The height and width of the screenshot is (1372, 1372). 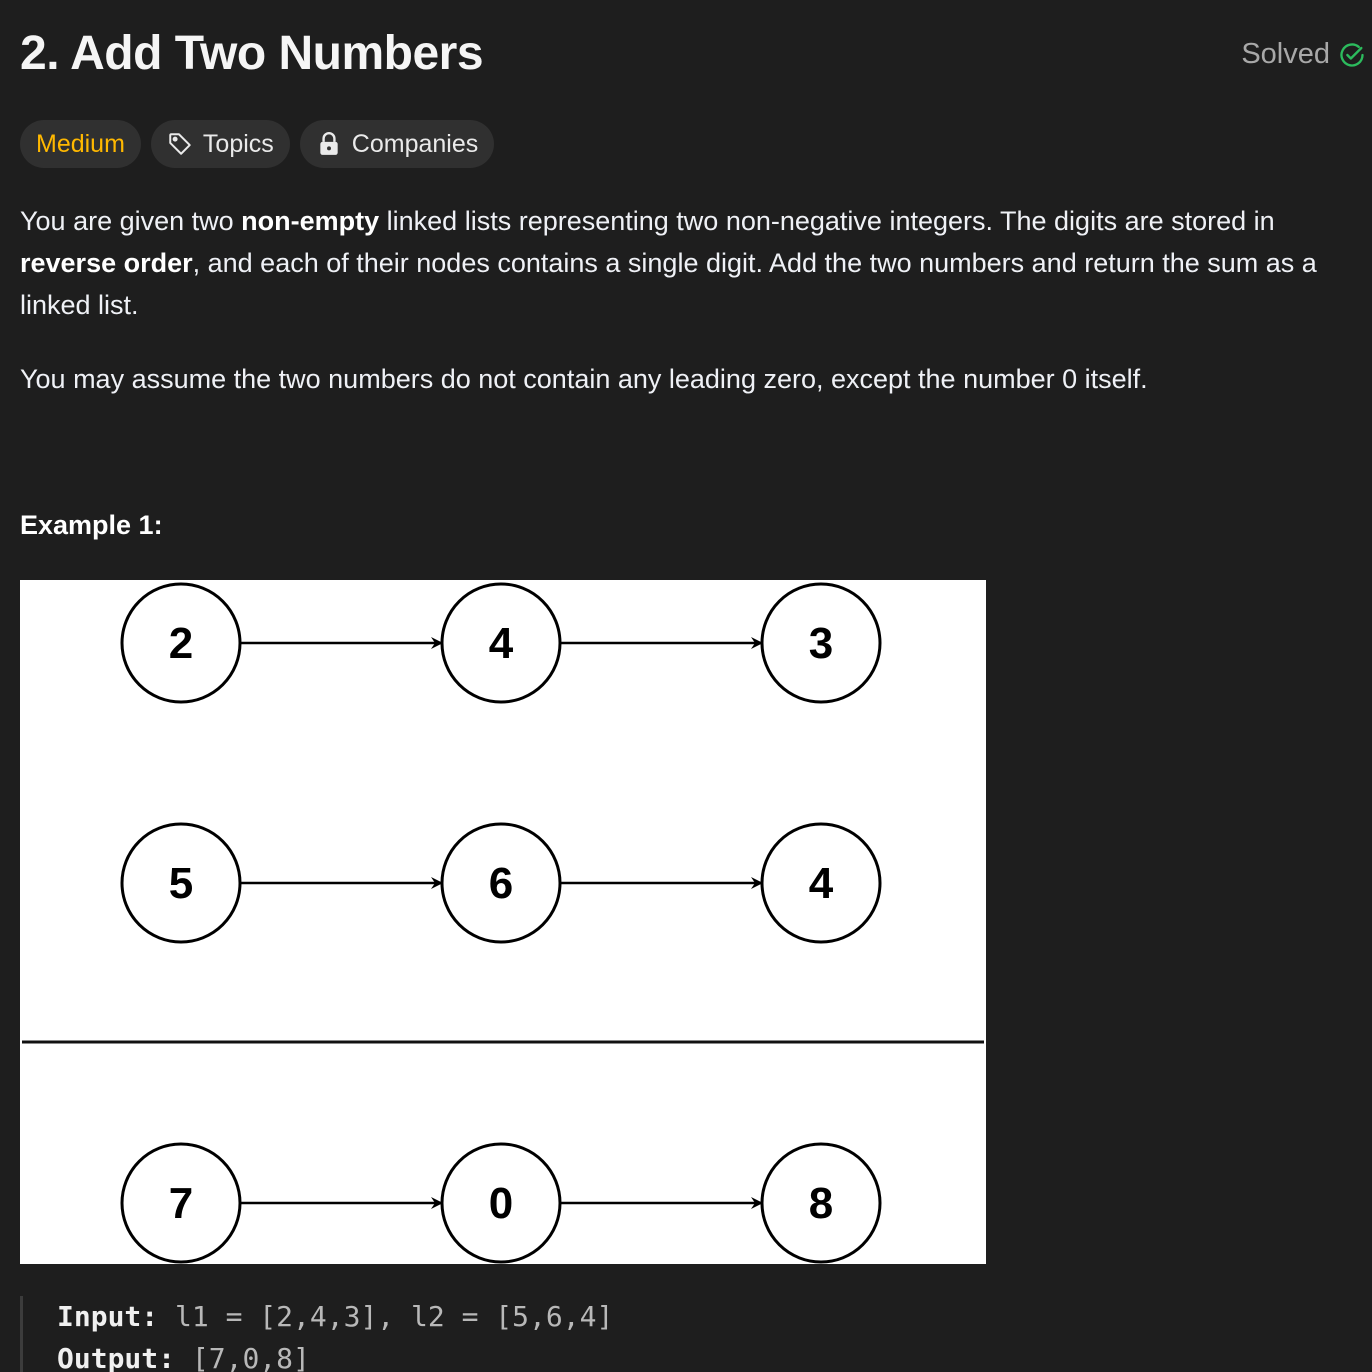 I want to click on difficulty-label: Medium, so click(x=80, y=143).